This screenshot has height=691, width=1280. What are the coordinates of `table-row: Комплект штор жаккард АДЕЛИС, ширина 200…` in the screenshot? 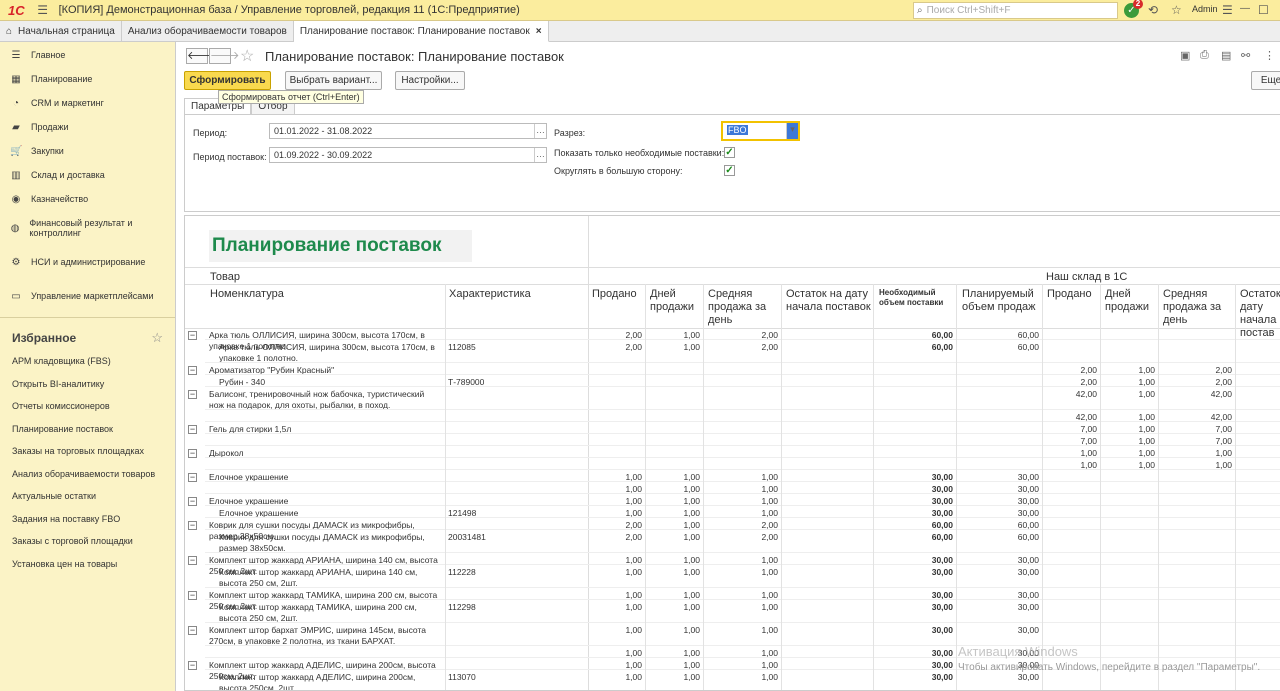 It's located at (732, 680).